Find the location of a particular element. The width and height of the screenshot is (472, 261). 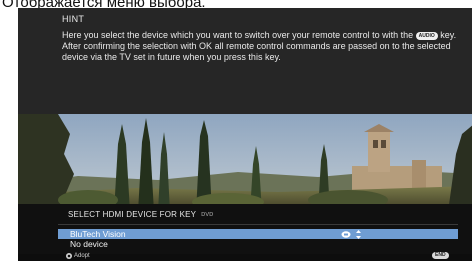

selection-controls is located at coordinates (351, 234).